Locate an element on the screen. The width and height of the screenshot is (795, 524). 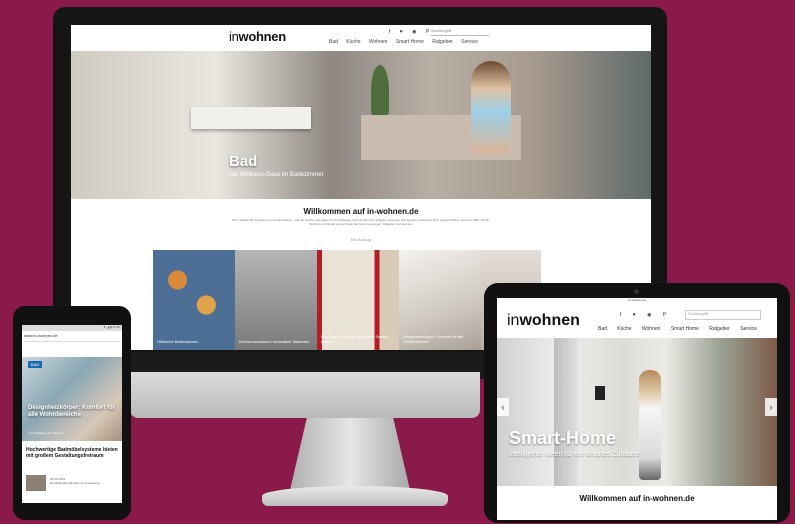
nav-item-wohnen: Wohnen is located at coordinates (378, 42).